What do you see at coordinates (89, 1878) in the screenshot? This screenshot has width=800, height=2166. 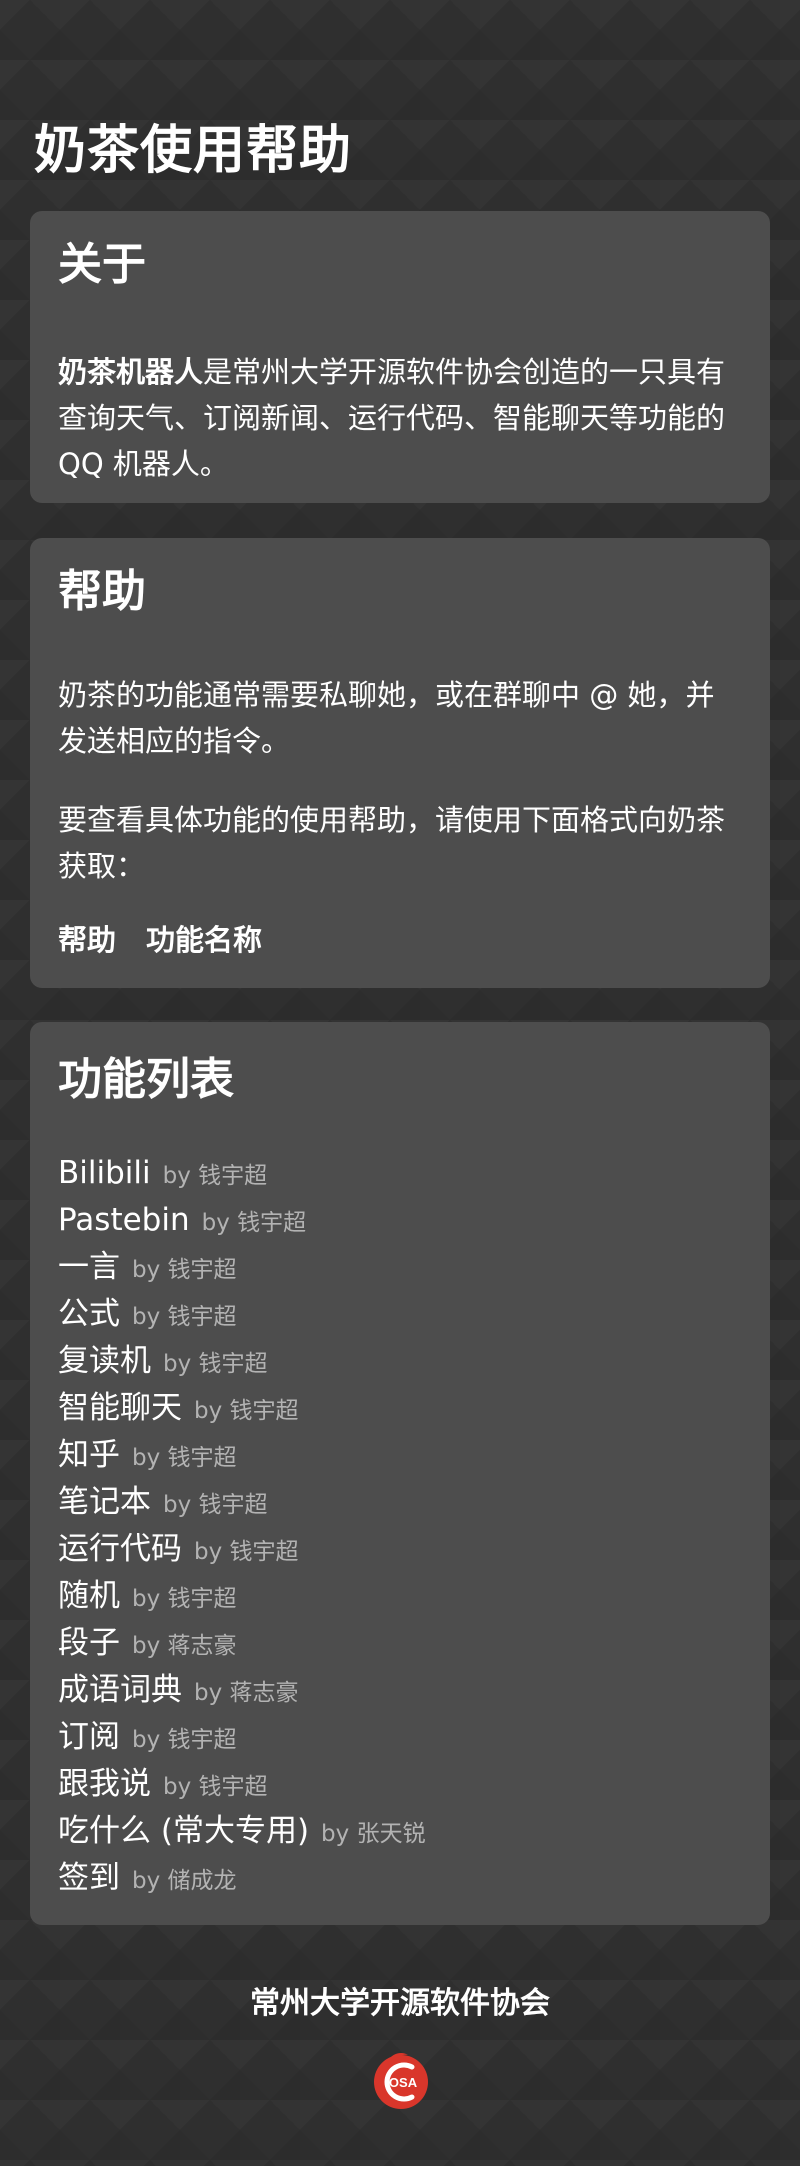 I see `feature-name: 签到` at bounding box center [89, 1878].